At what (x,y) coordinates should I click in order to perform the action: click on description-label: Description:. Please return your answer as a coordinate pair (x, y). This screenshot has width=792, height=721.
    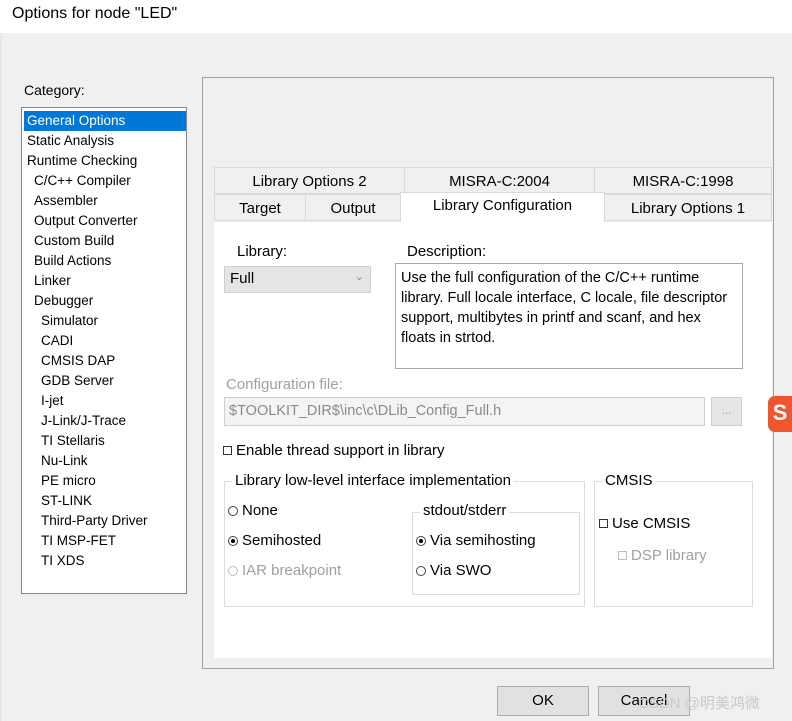
    Looking at the image, I should click on (447, 251).